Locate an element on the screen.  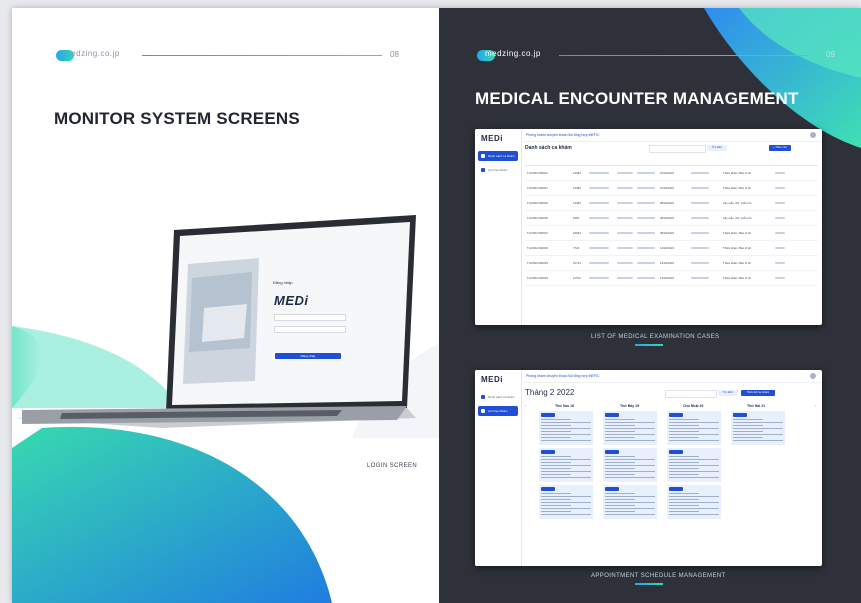
login-logo: MEDi is located at coordinates (291, 300).